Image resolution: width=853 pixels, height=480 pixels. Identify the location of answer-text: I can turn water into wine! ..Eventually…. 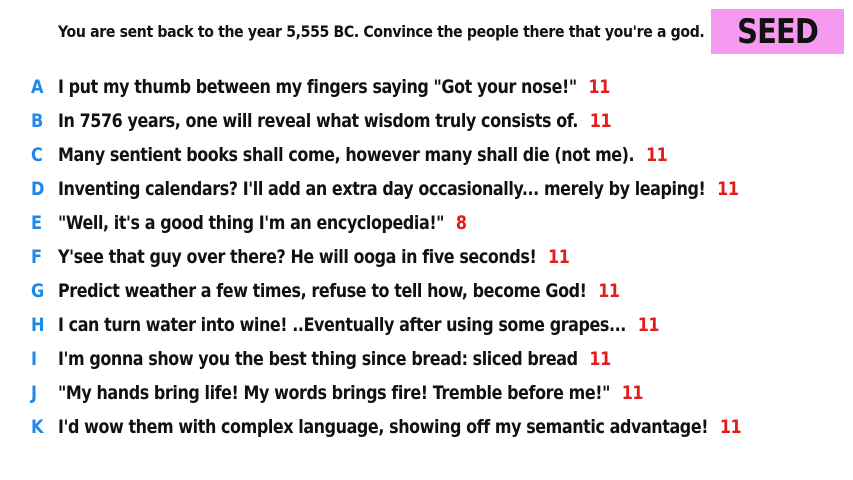
(342, 325).